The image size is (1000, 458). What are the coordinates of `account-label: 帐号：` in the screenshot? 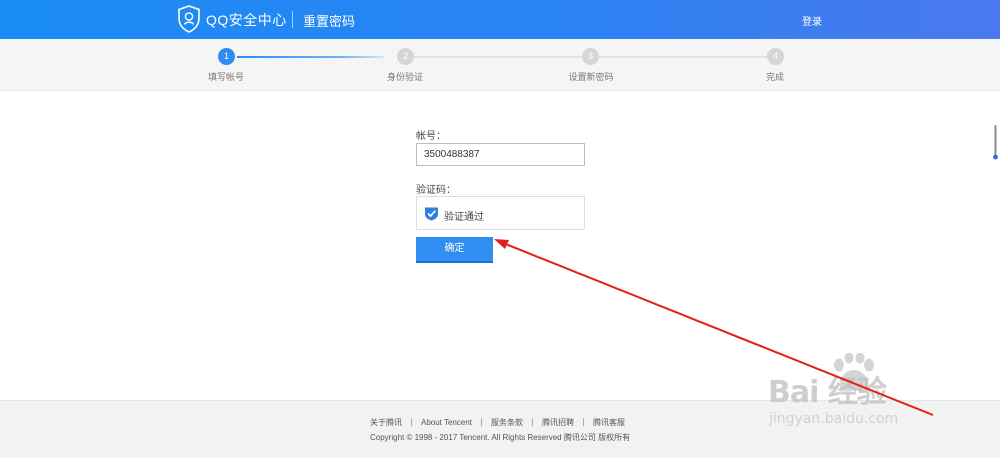 It's located at (431, 136).